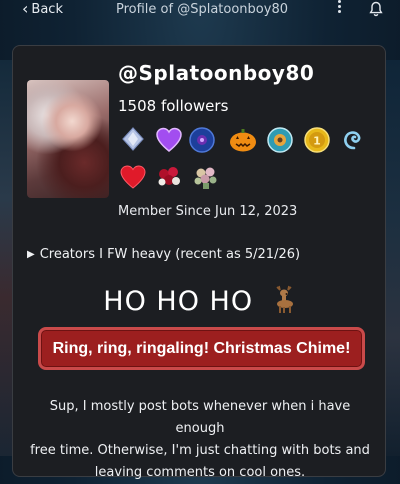 Image resolution: width=400 pixels, height=484 pixels. Describe the element at coordinates (352, 140) in the screenshot. I see `swirl-icon` at that location.